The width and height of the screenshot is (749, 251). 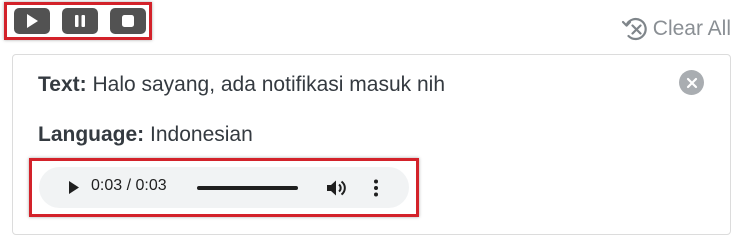 I want to click on clear-all-button: Clear All, so click(x=675, y=29).